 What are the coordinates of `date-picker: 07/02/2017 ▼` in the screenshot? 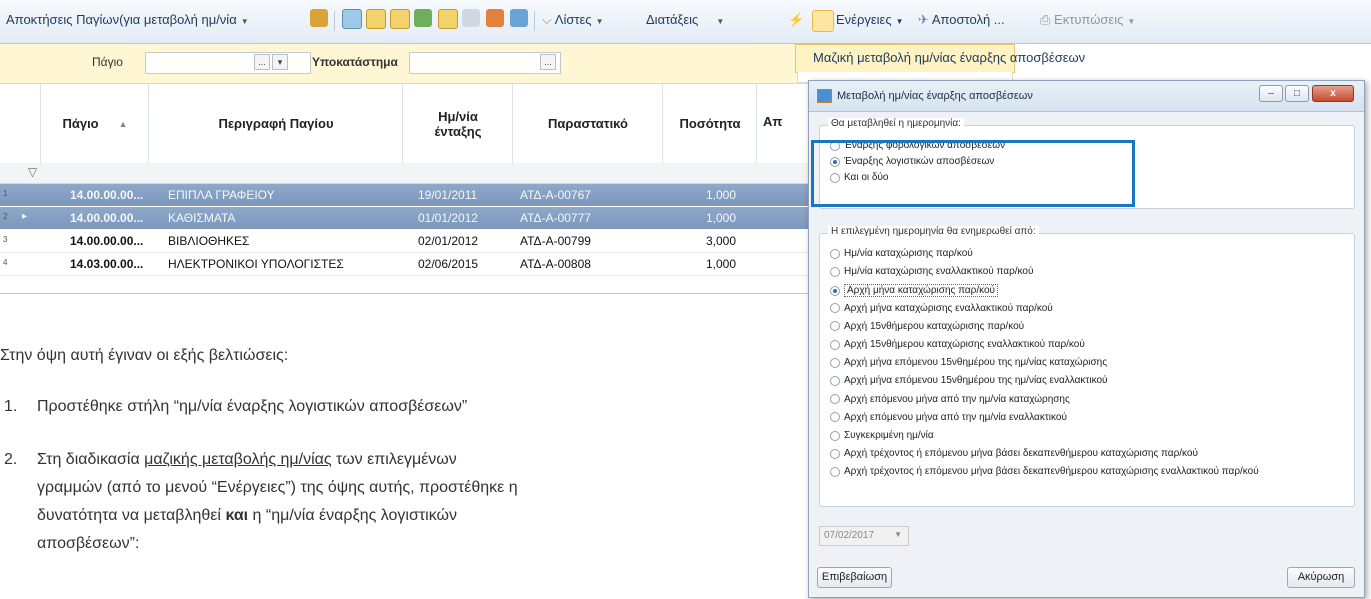 It's located at (864, 536).